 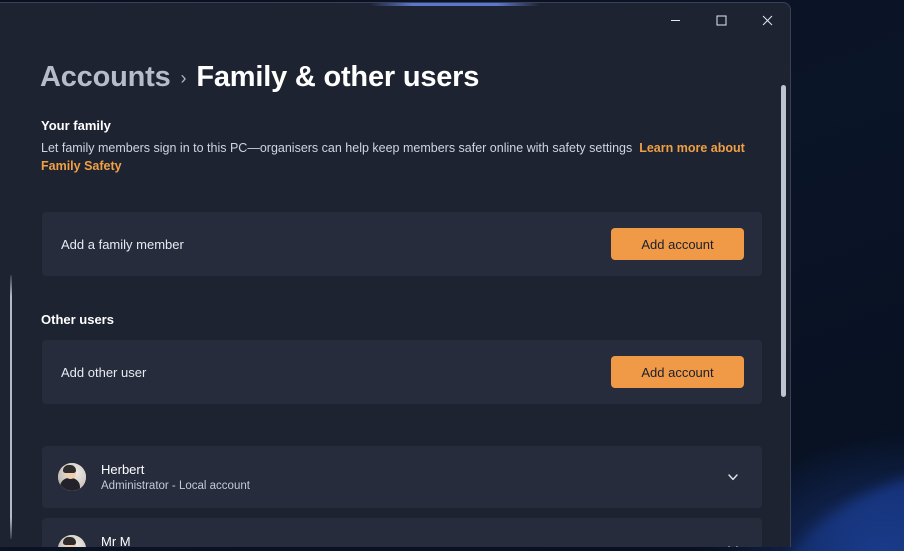 I want to click on user-account-type: Administrator - Local account, so click(x=175, y=486).